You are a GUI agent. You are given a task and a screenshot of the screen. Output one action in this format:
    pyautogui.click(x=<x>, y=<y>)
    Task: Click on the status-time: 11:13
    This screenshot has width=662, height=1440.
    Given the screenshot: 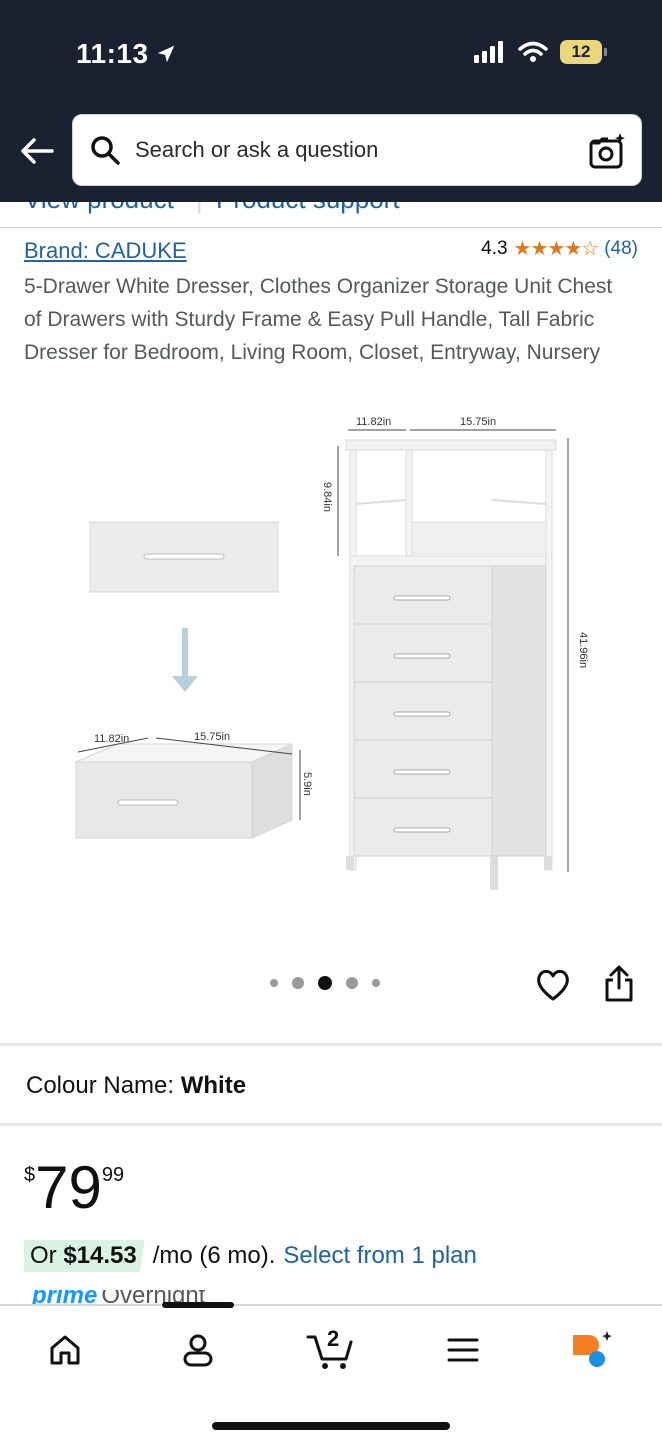 What is the action you would take?
    pyautogui.click(x=126, y=54)
    